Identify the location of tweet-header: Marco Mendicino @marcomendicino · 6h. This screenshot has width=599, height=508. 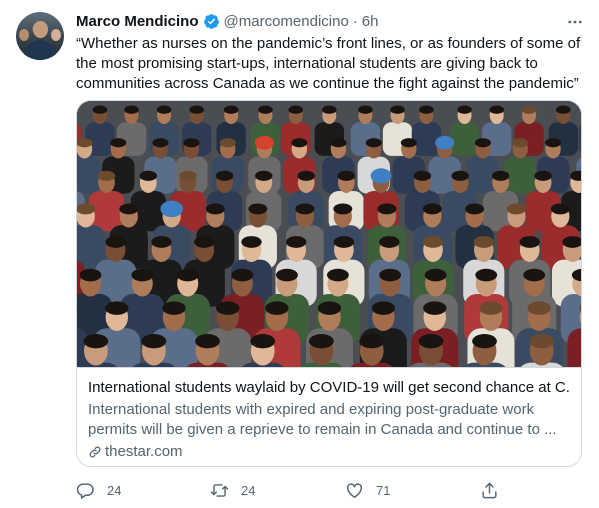
(227, 21).